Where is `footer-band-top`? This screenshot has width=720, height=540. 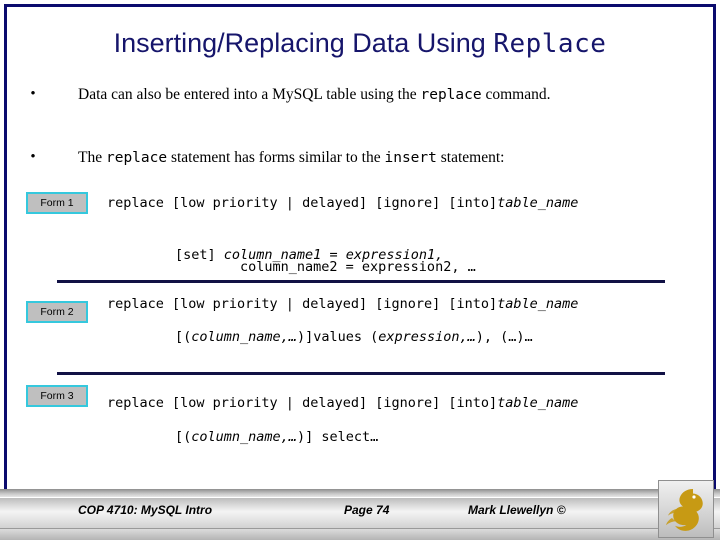 footer-band-top is located at coordinates (360, 493).